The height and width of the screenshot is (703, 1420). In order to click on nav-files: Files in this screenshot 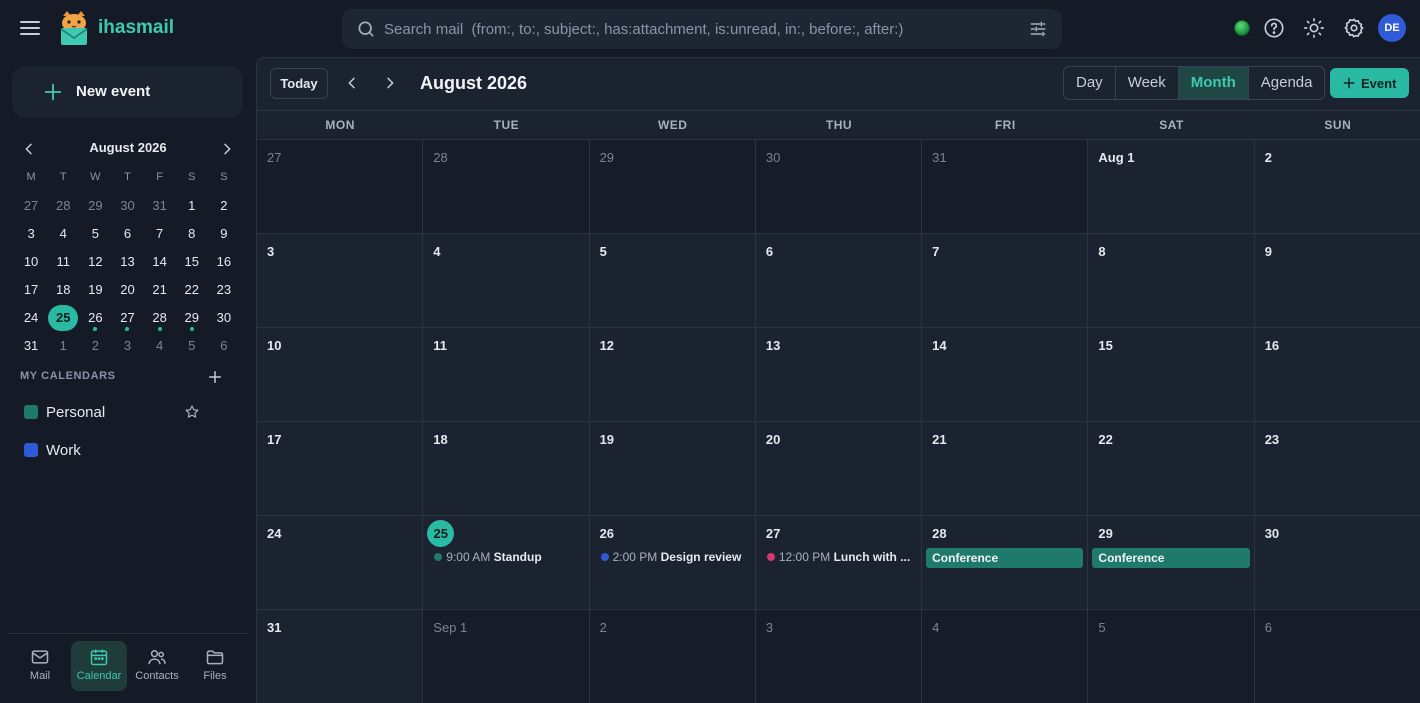, I will do `click(215, 666)`.